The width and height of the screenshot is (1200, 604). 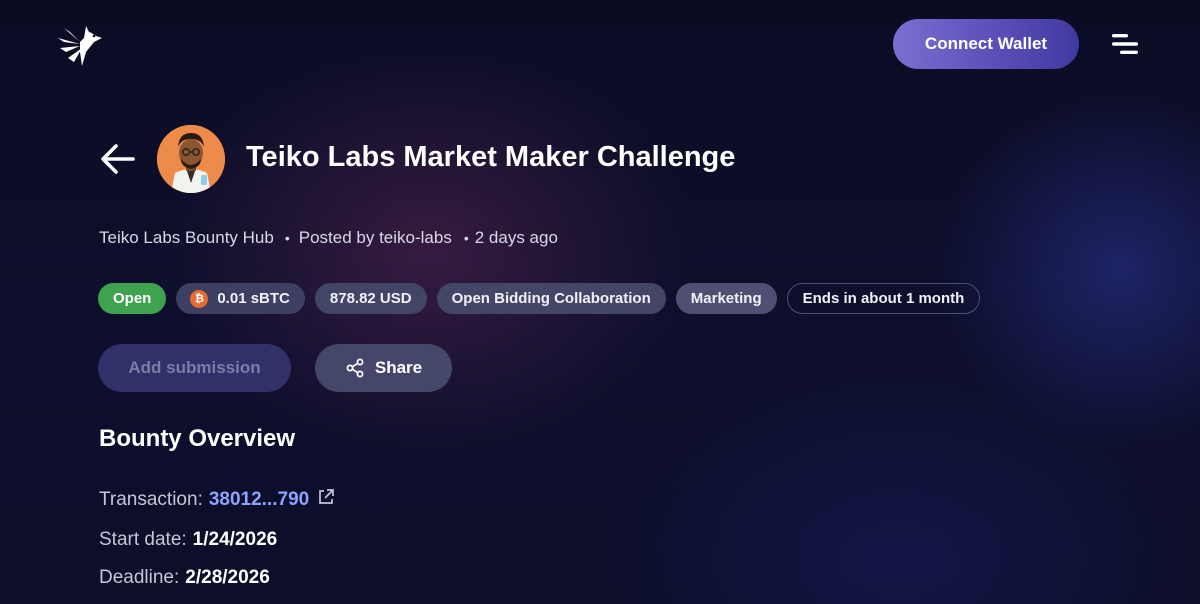 What do you see at coordinates (118, 159) in the screenshot?
I see `back-arrow-icon` at bounding box center [118, 159].